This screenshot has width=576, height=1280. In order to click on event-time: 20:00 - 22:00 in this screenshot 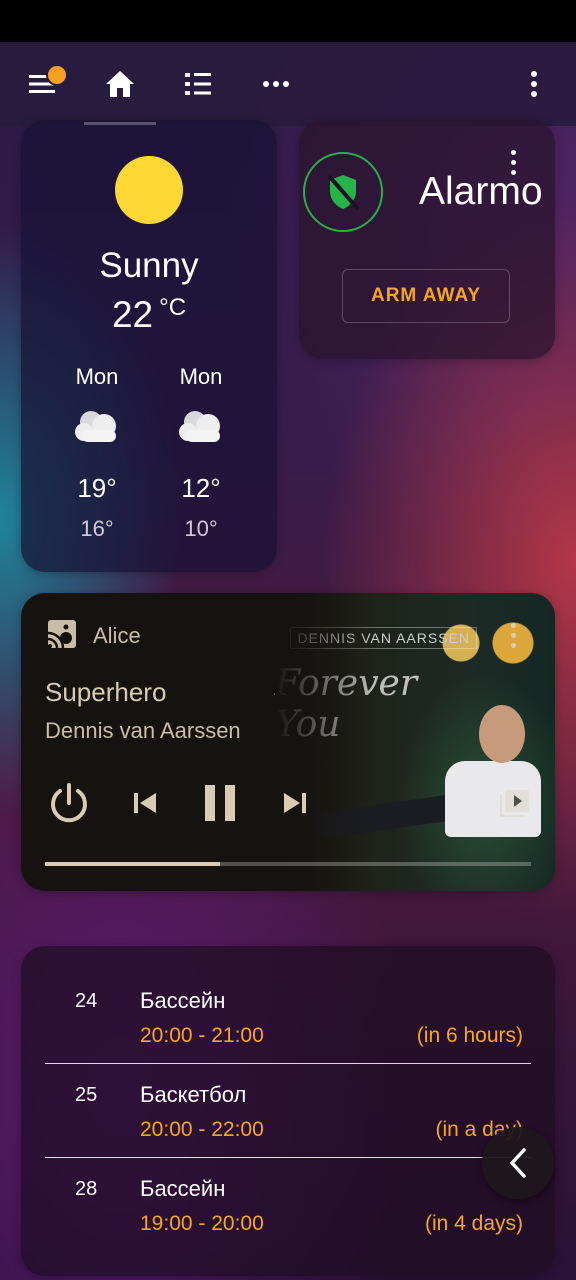, I will do `click(202, 1129)`.